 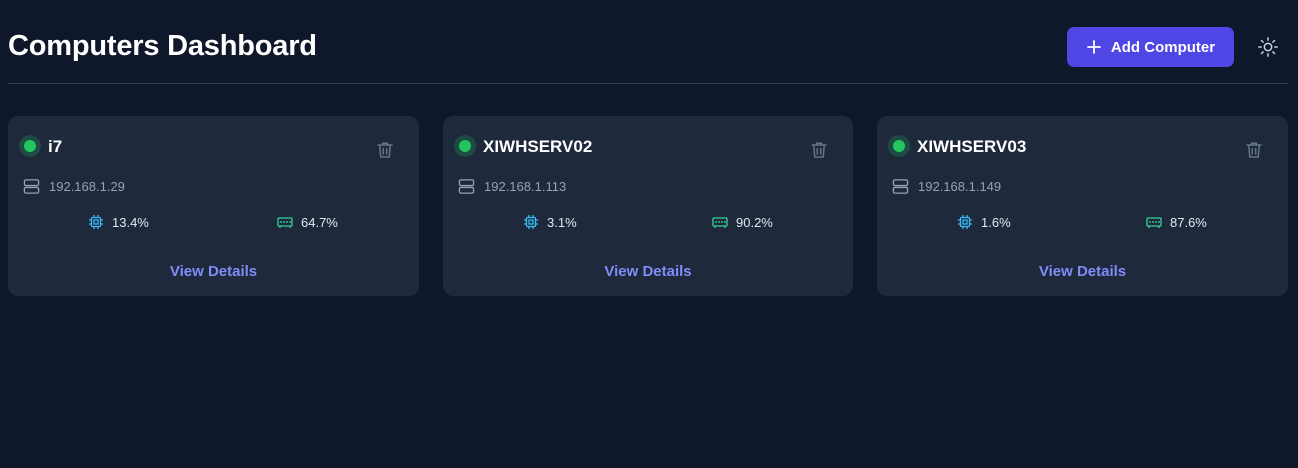 I want to click on page-title: Computers Dashboard, so click(x=162, y=46).